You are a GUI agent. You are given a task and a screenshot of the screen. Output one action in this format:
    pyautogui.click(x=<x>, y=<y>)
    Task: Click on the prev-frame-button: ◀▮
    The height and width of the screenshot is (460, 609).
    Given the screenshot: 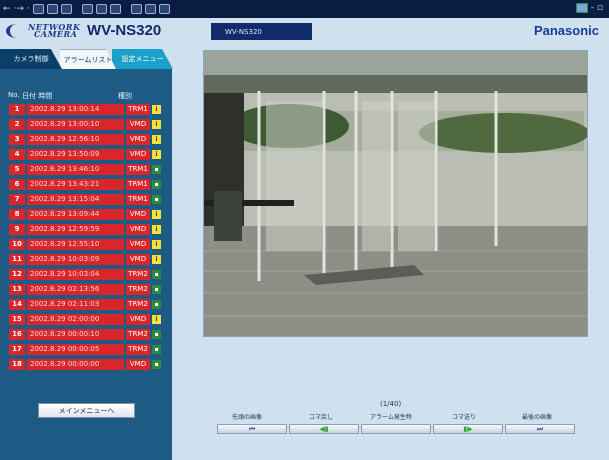 What is the action you would take?
    pyautogui.click(x=324, y=429)
    